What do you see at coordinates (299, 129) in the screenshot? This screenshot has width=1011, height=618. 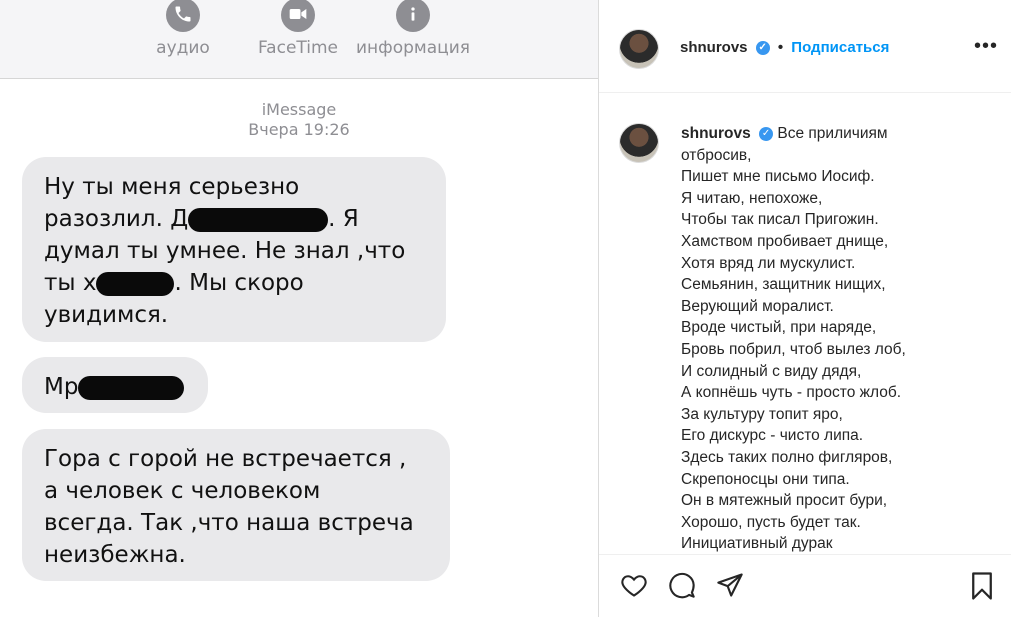 I see `timestamp: Вчера 19:26` at bounding box center [299, 129].